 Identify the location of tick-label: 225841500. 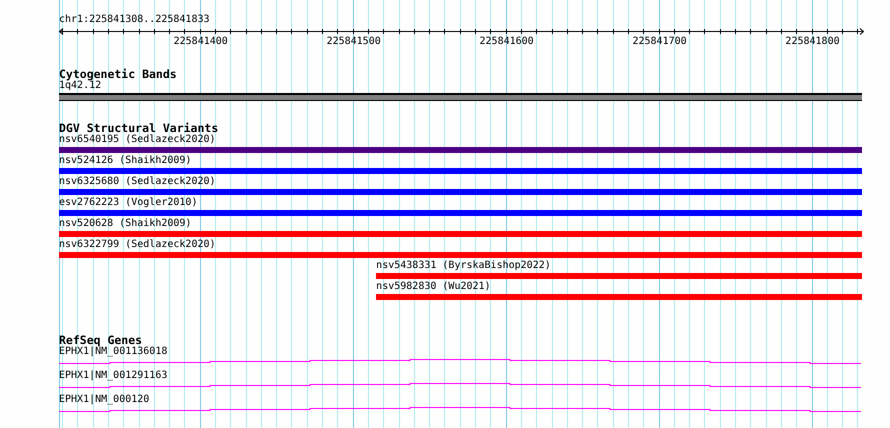
(353, 42).